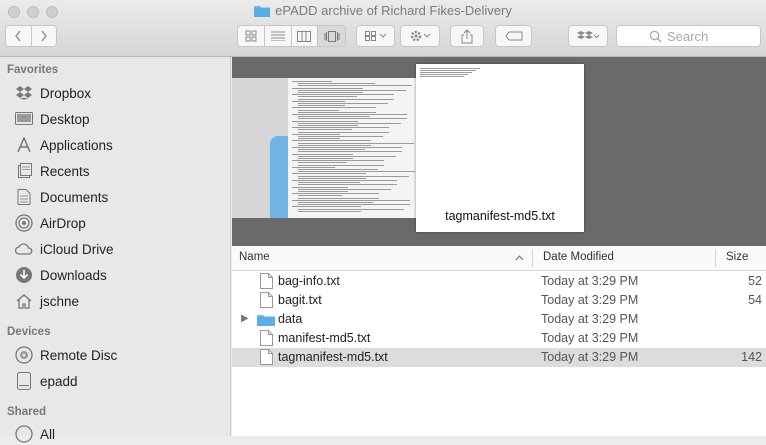 This screenshot has width=766, height=445. What do you see at coordinates (65, 119) in the screenshot?
I see `sidebar-item-label: Desktop` at bounding box center [65, 119].